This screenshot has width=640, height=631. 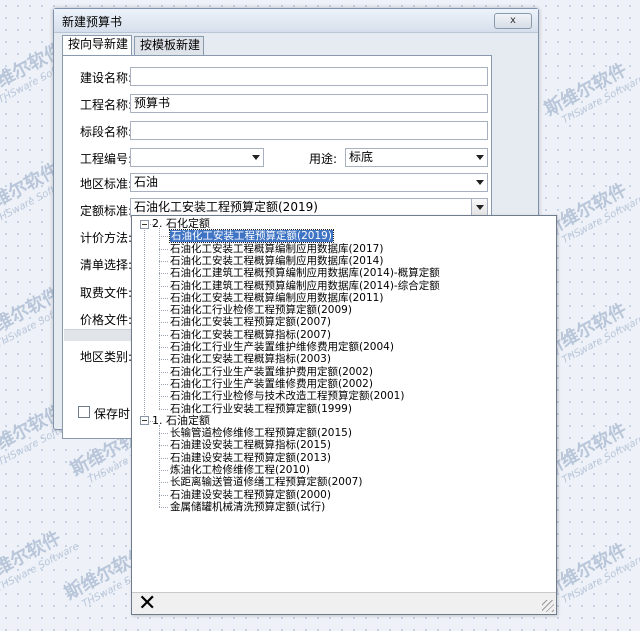 I want to click on tree-item: 石油化工安装工程预算定额(2019), so click(x=251, y=236).